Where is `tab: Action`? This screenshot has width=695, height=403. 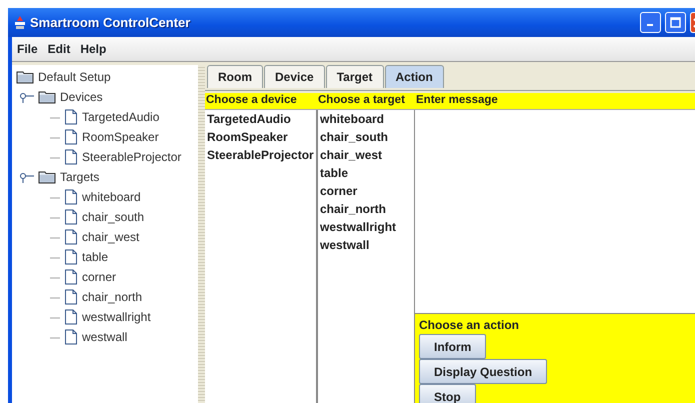
tab: Action is located at coordinates (414, 76).